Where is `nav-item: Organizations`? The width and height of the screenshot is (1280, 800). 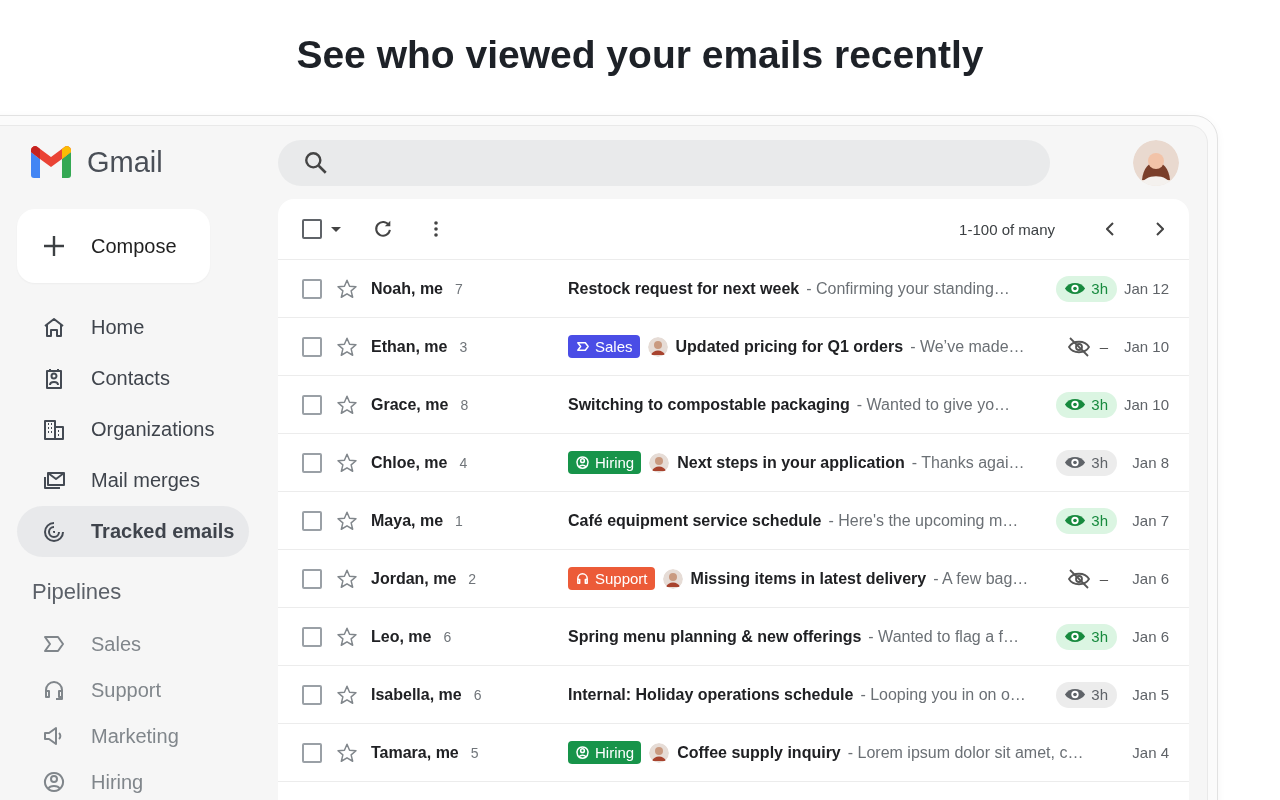 nav-item: Organizations is located at coordinates (133, 429).